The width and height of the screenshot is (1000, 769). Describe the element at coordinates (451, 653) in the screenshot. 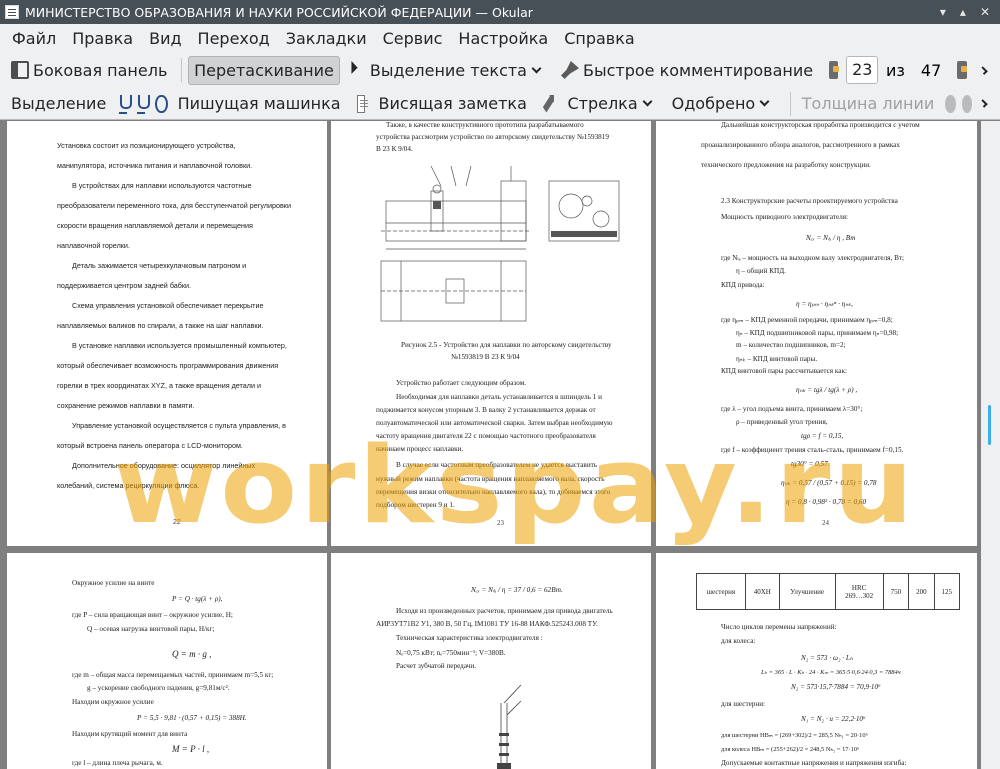

I see `text-line: Nₑ=0,75 кВт; nₑ=750мин⁻¹; V=380В.` at that location.